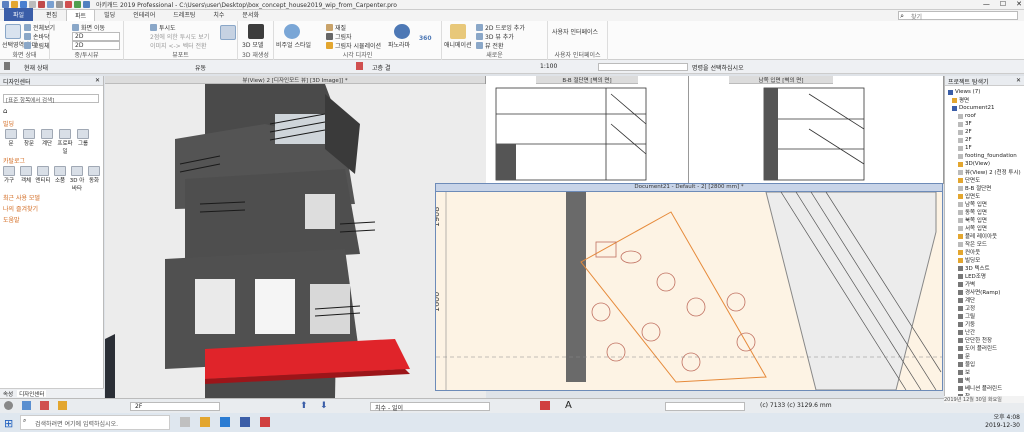 The height and width of the screenshot is (432, 1024). I want to click on height-field: 고층 결, so click(381, 67).